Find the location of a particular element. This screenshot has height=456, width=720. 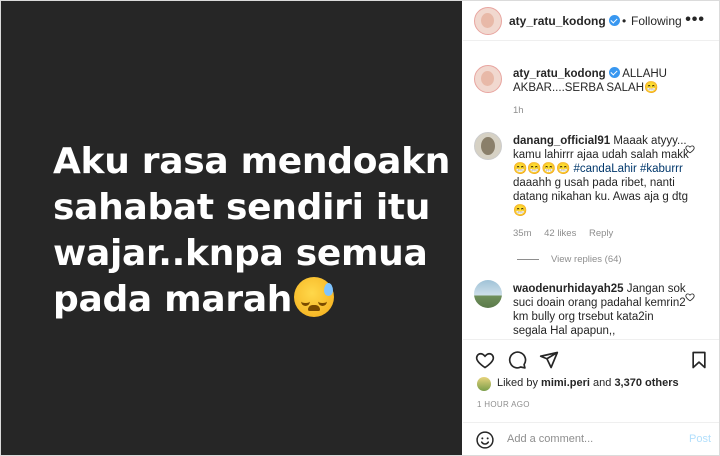

caption-meta: 1h is located at coordinates (523, 110).